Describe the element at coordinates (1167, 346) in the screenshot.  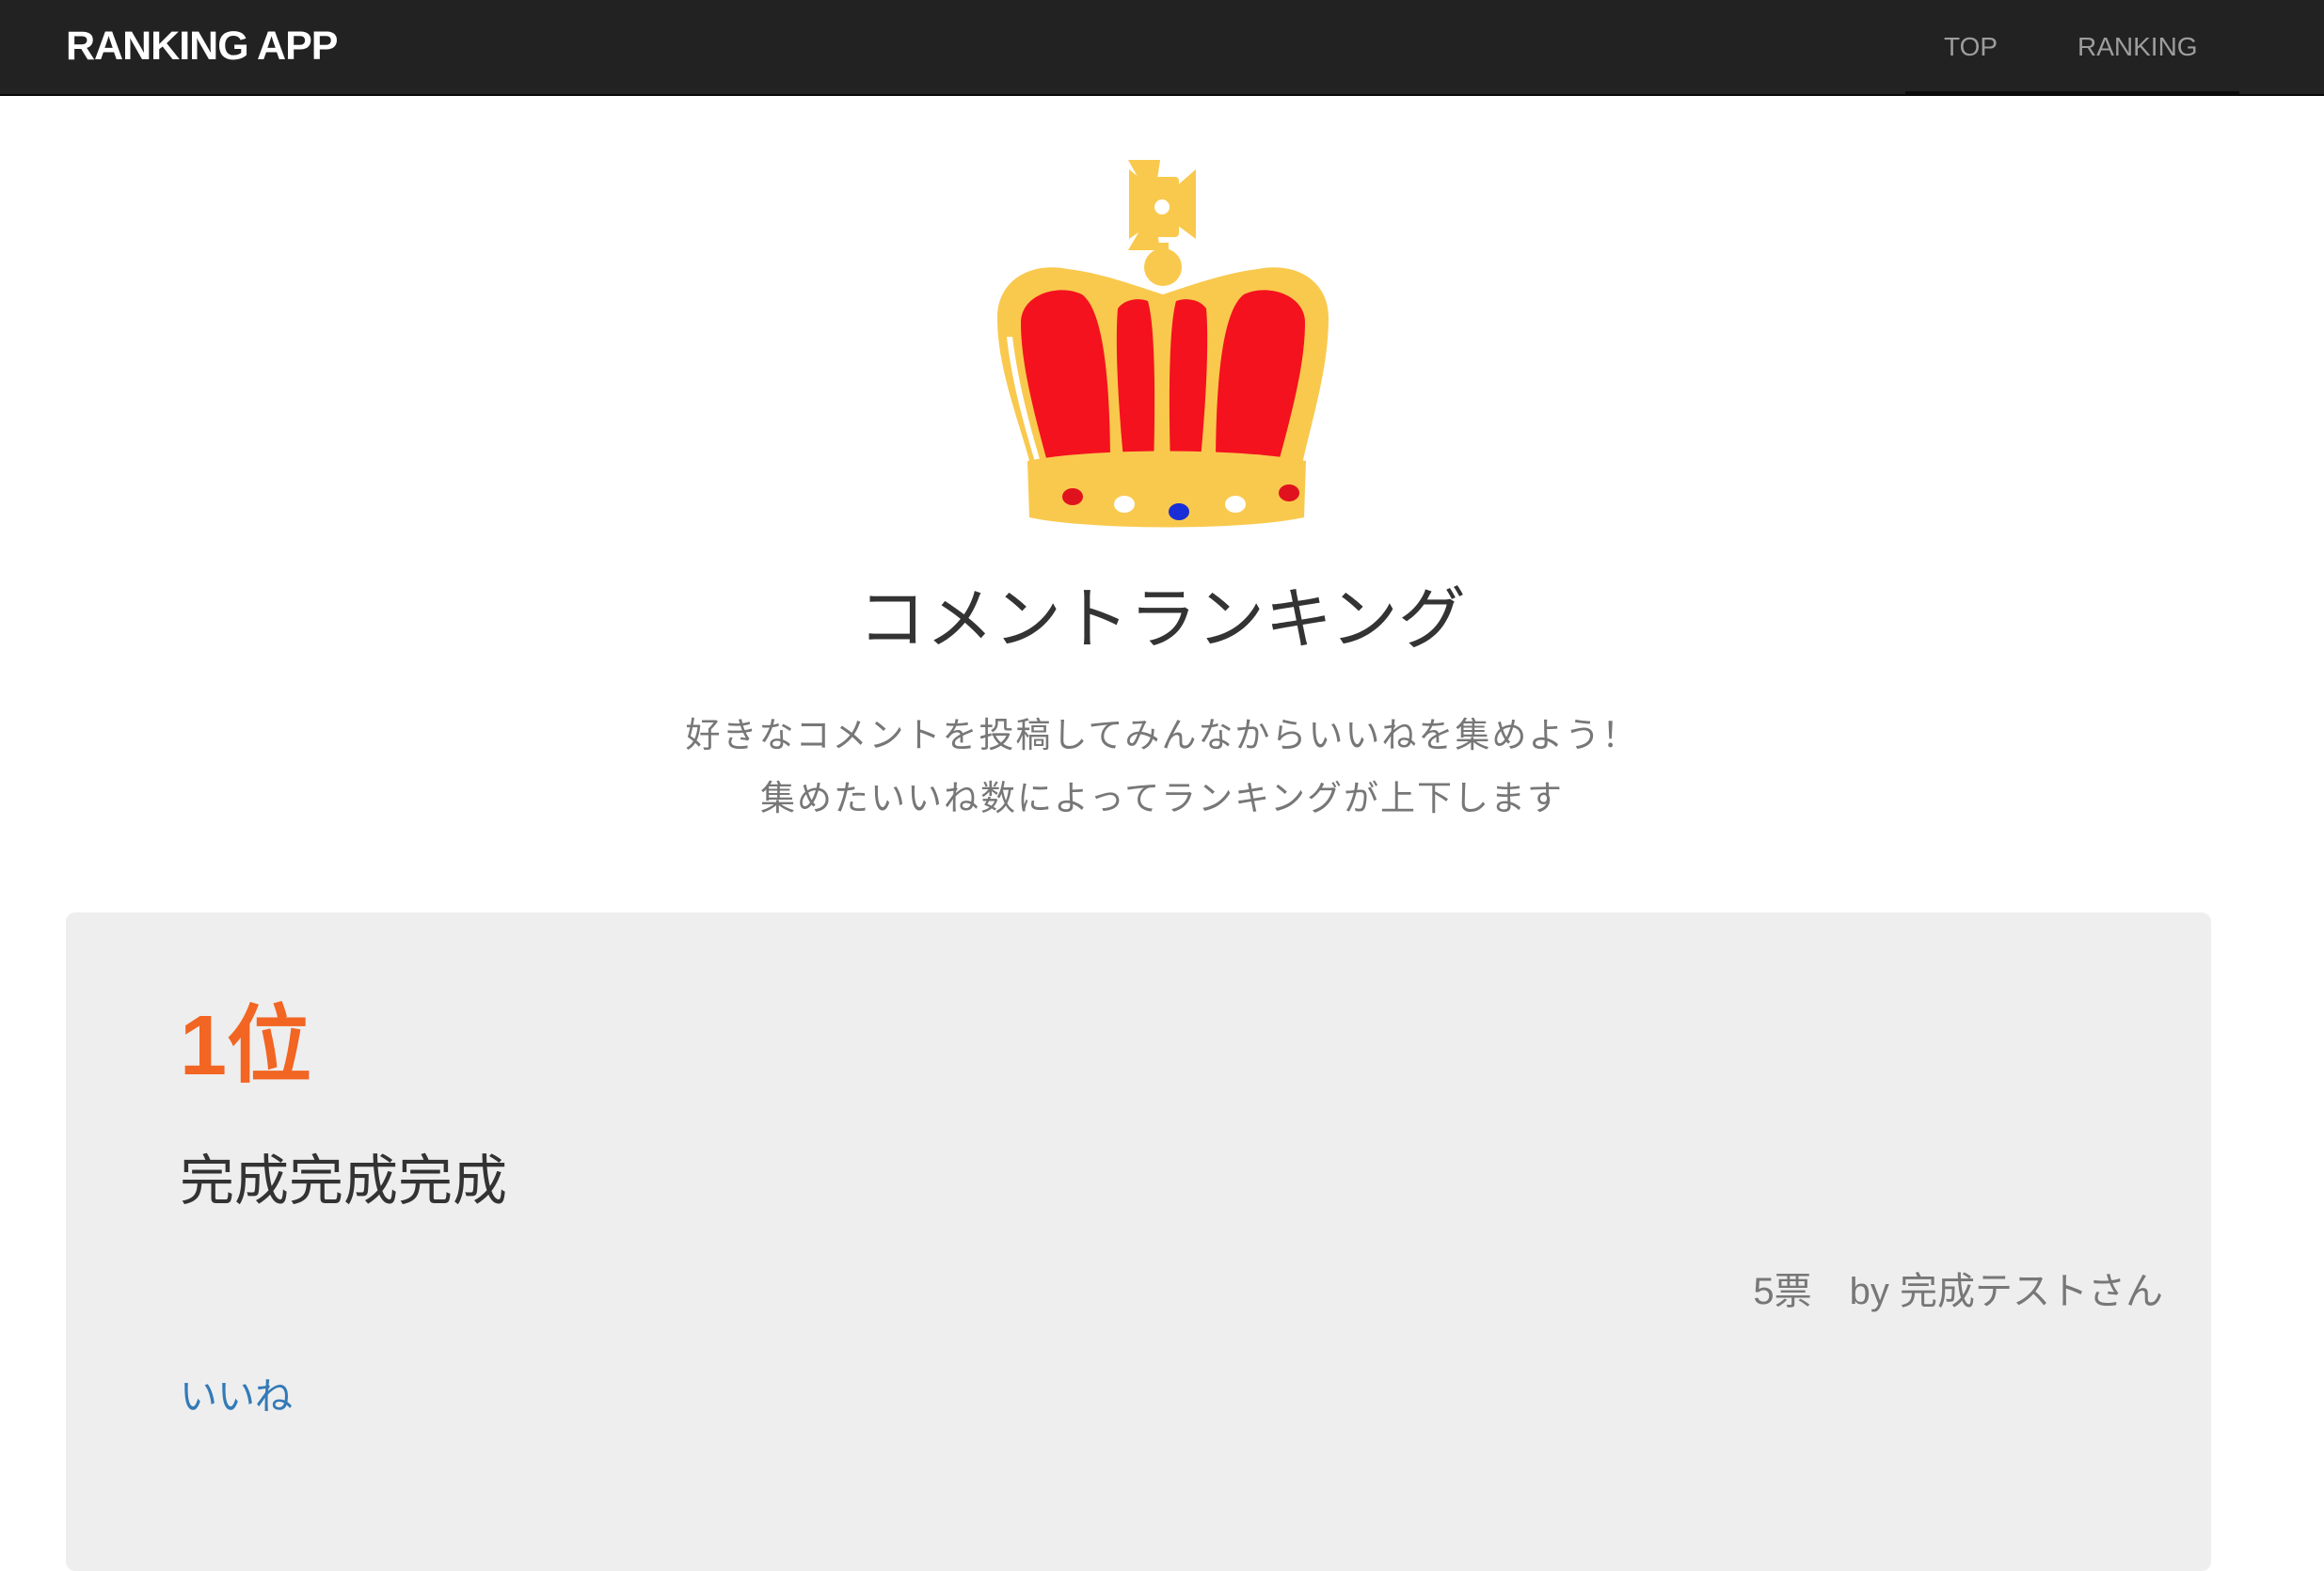
I see `crown-icon` at that location.